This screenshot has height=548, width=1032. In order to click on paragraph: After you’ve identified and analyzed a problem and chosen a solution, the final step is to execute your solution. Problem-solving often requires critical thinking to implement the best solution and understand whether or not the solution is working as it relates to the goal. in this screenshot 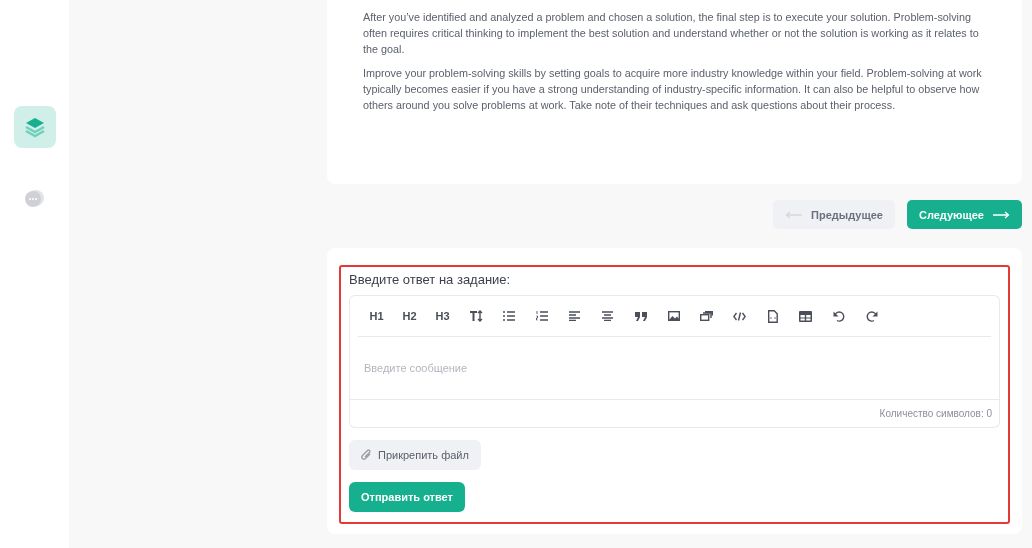, I will do `click(671, 33)`.